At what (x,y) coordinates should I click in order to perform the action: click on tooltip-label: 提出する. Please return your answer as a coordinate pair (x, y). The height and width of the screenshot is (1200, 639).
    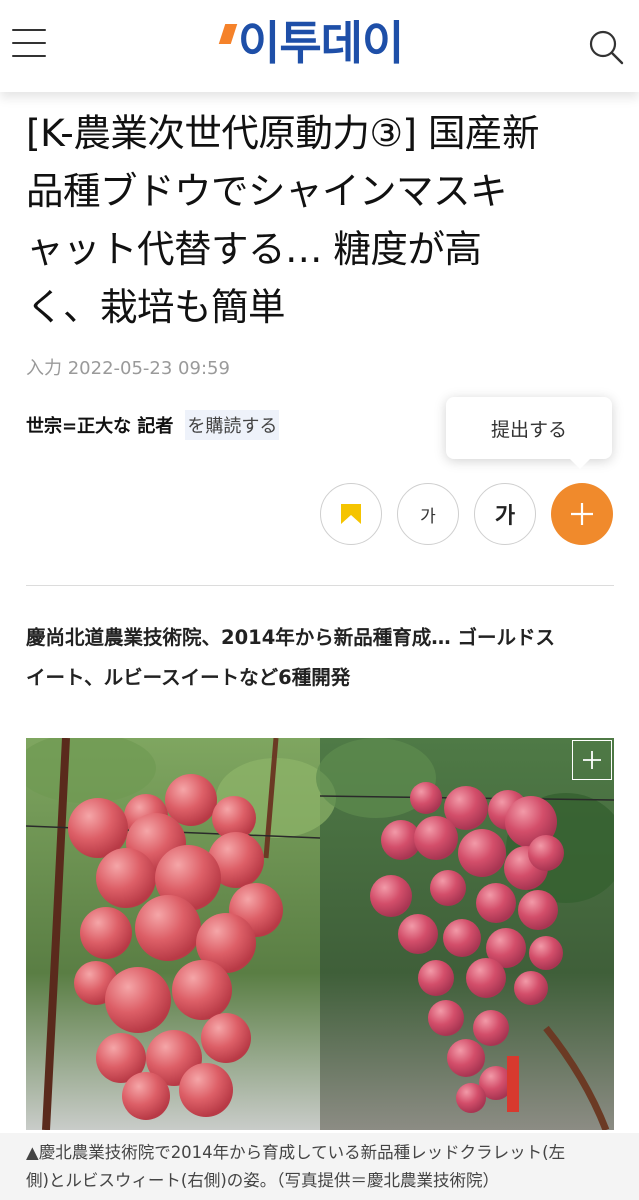
    Looking at the image, I should click on (528, 429).